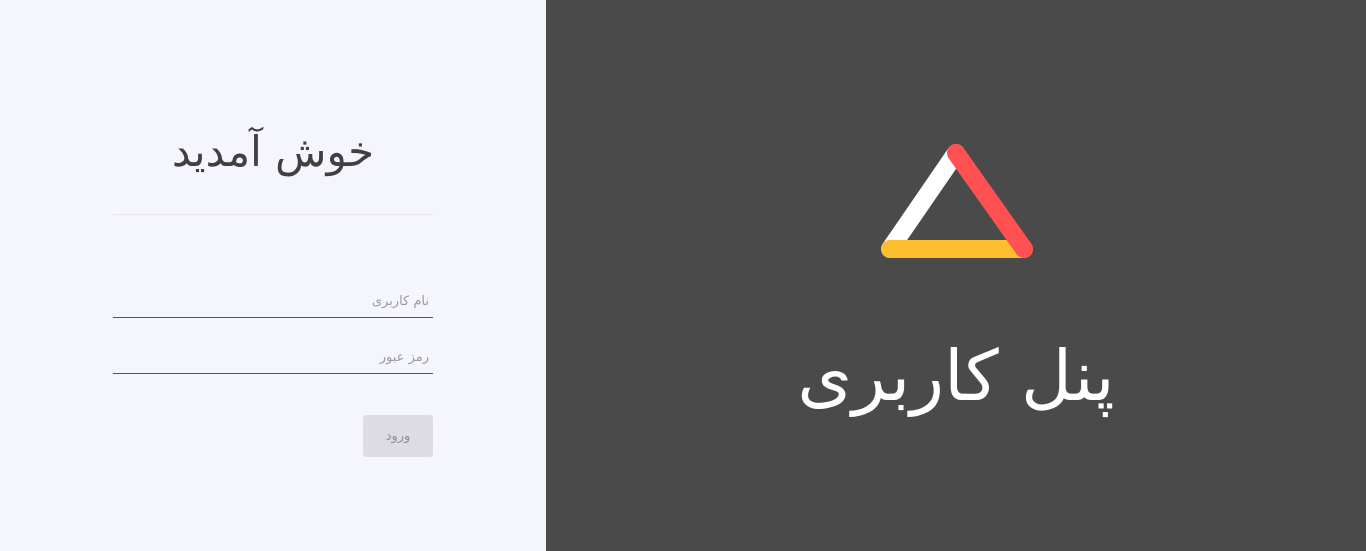 The height and width of the screenshot is (551, 1366). I want to click on welcome-title: خوش آمدید, so click(273, 151).